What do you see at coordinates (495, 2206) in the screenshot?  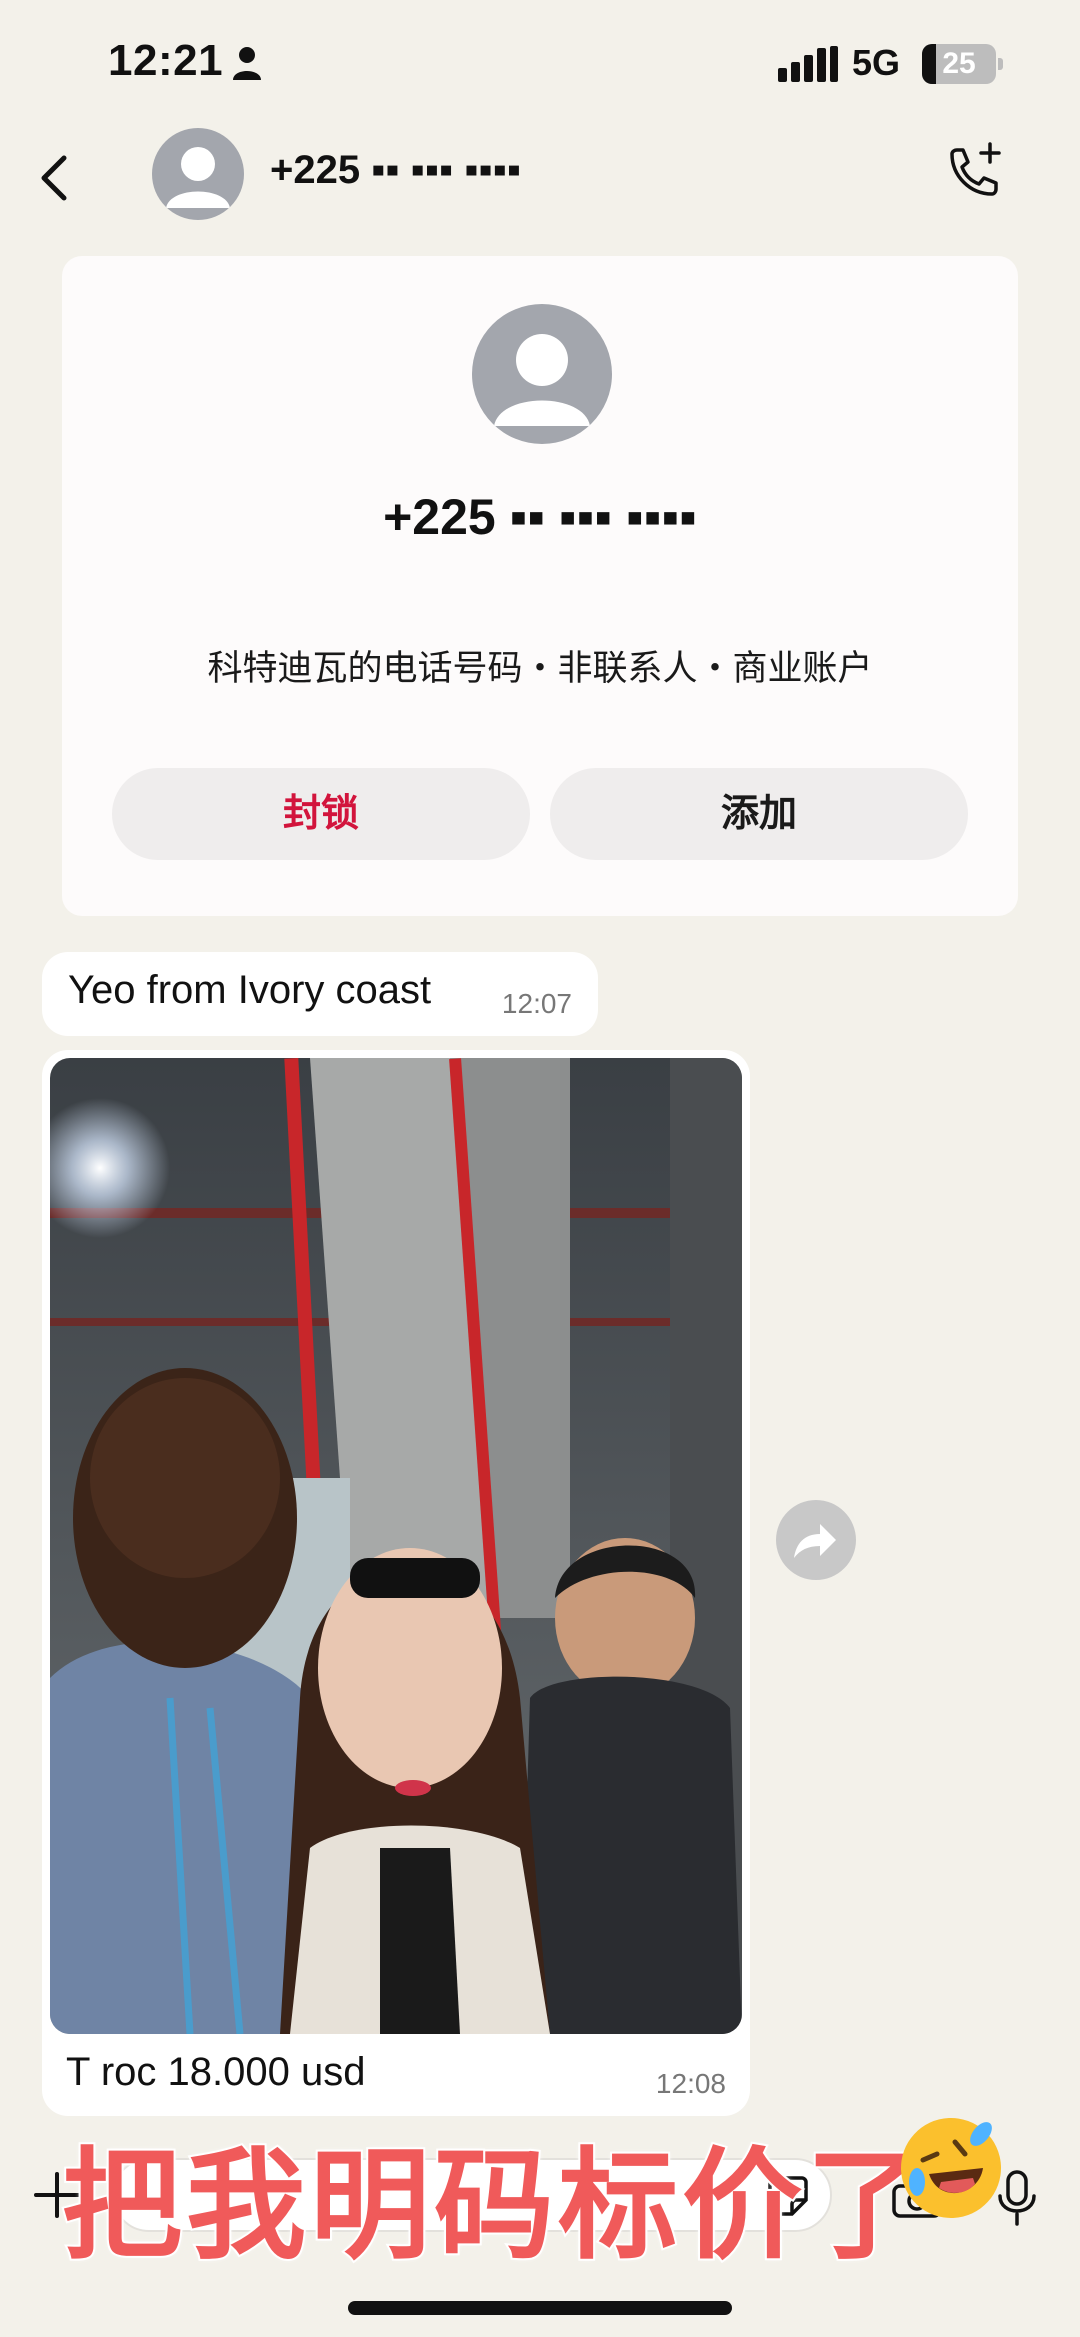 I see `overlay-caption: 把我明码标价了` at bounding box center [495, 2206].